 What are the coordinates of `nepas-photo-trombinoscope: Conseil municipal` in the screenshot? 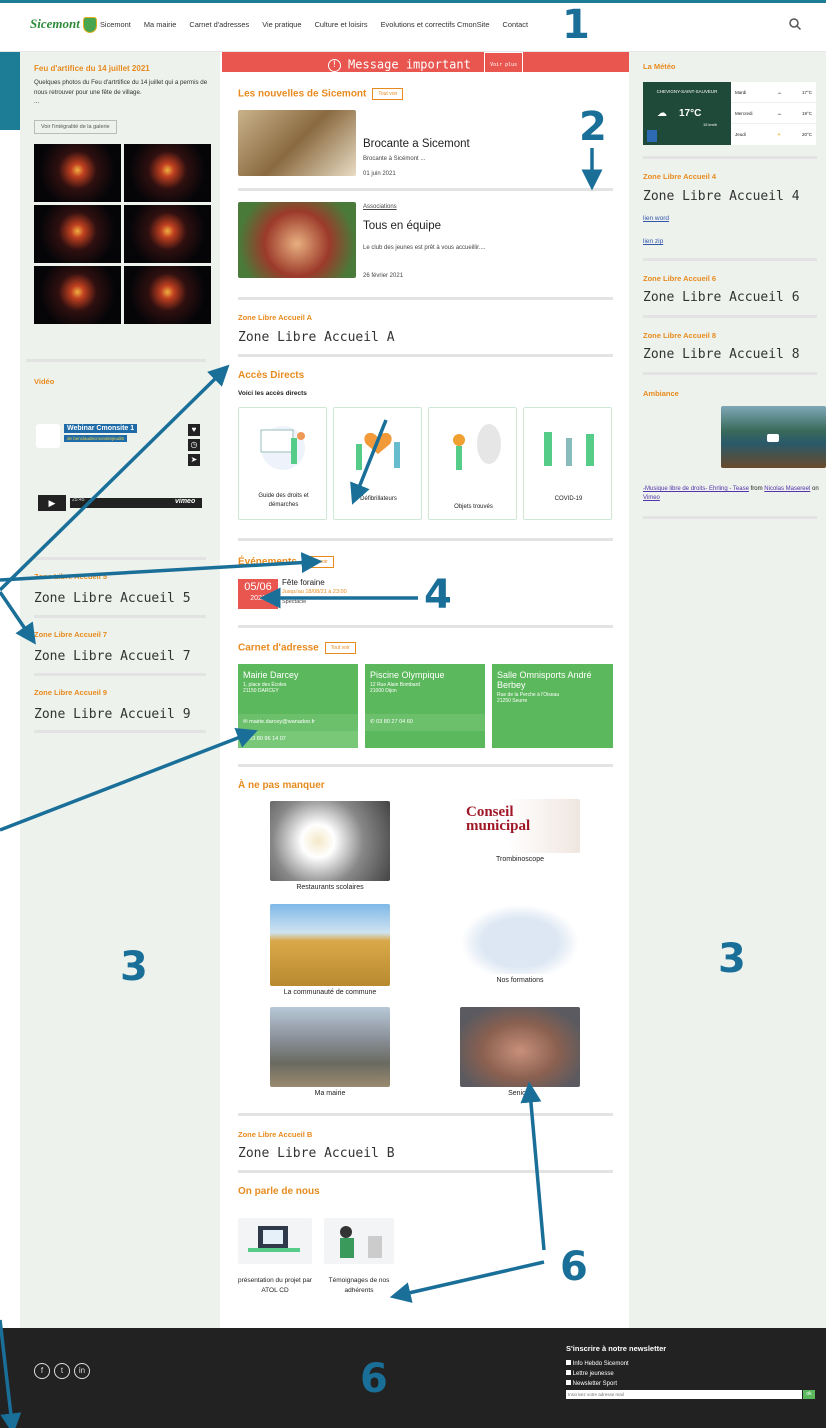 It's located at (520, 826).